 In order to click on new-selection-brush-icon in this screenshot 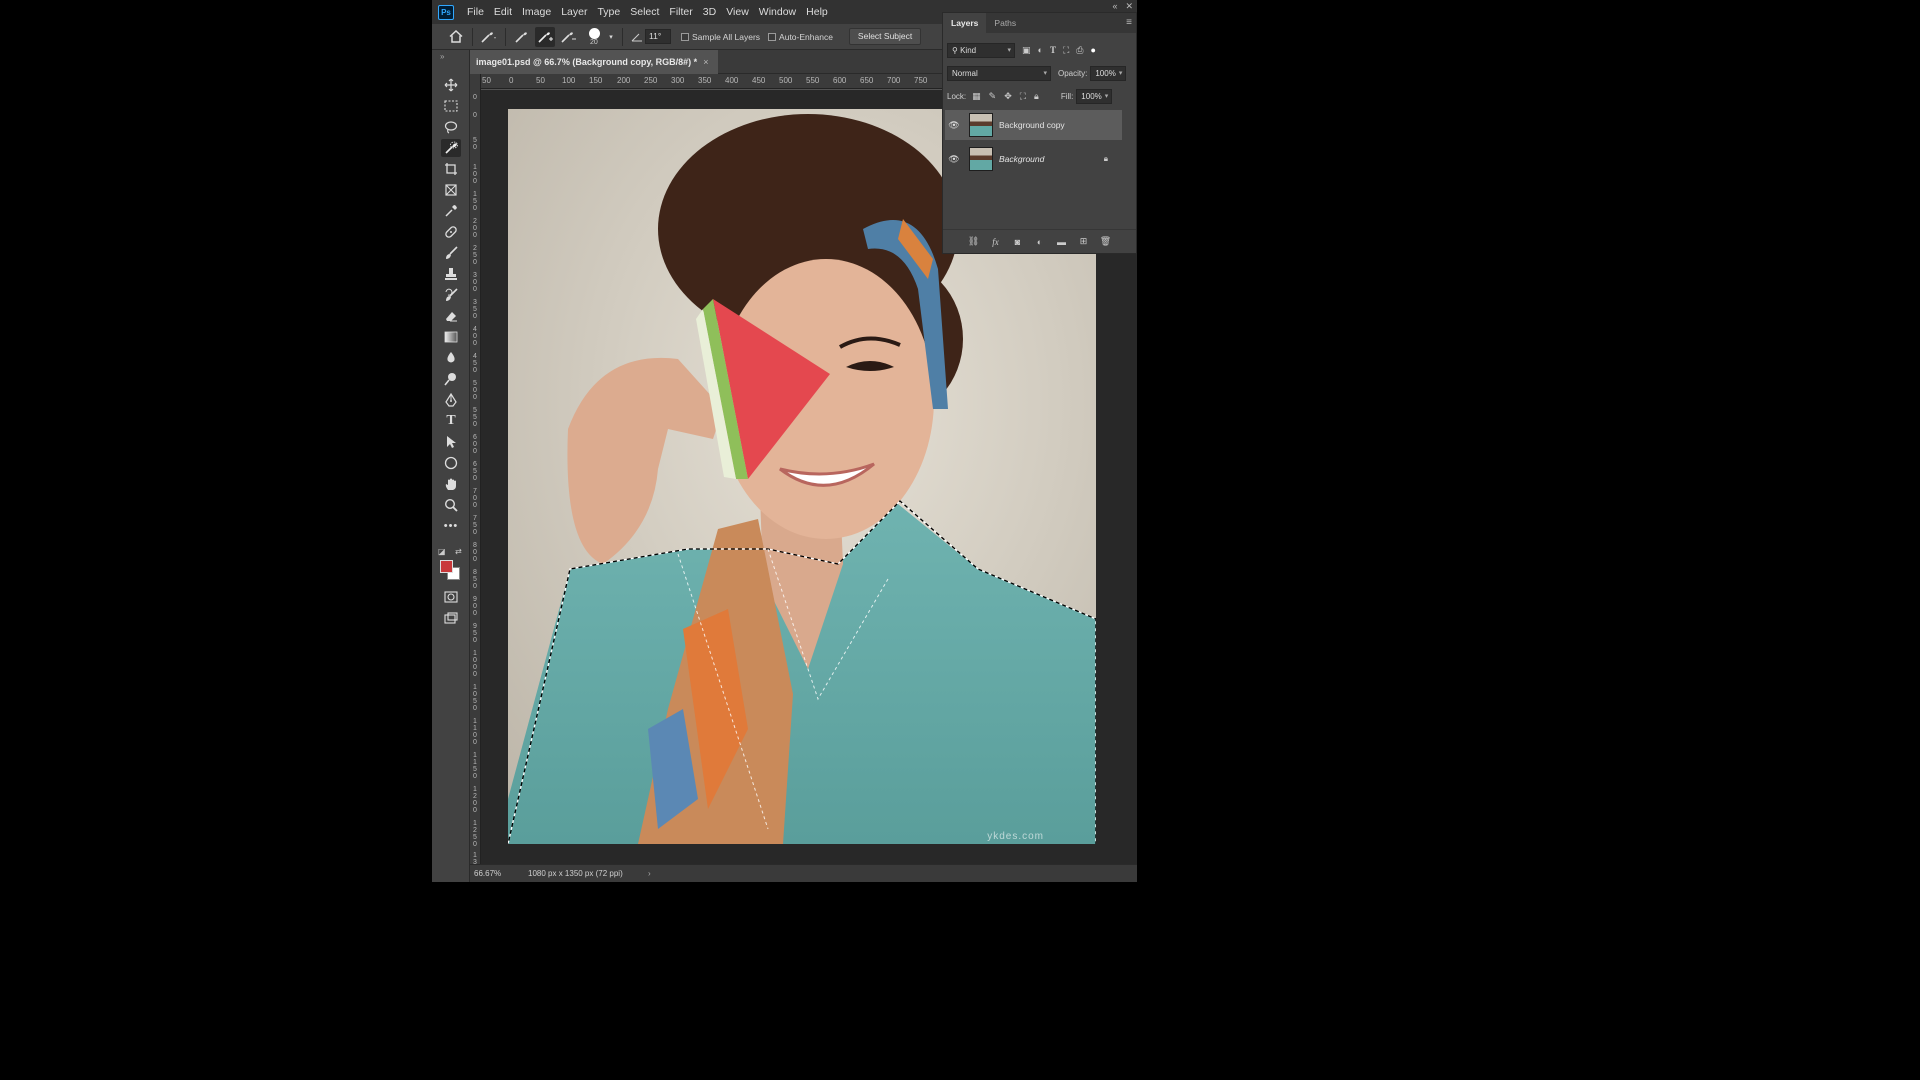, I will do `click(522, 37)`.